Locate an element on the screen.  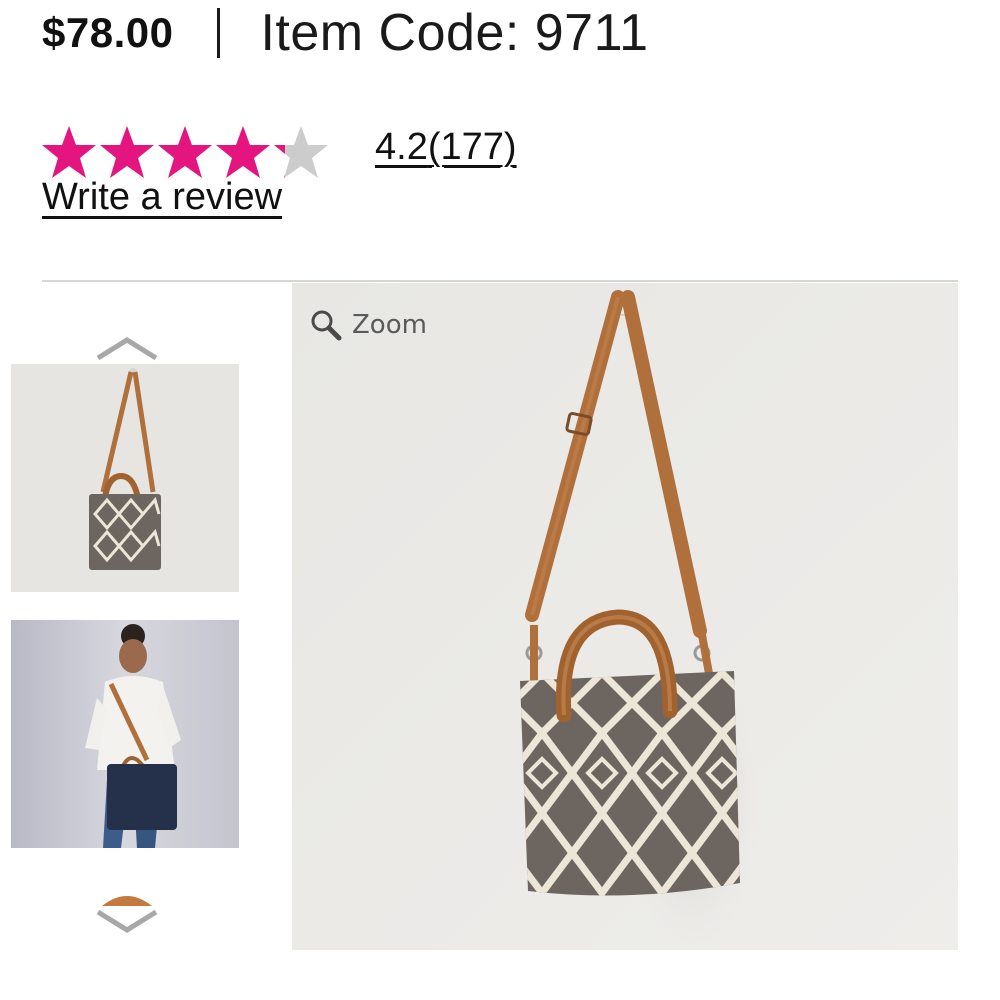
zoom-button: Zoom is located at coordinates (368, 325).